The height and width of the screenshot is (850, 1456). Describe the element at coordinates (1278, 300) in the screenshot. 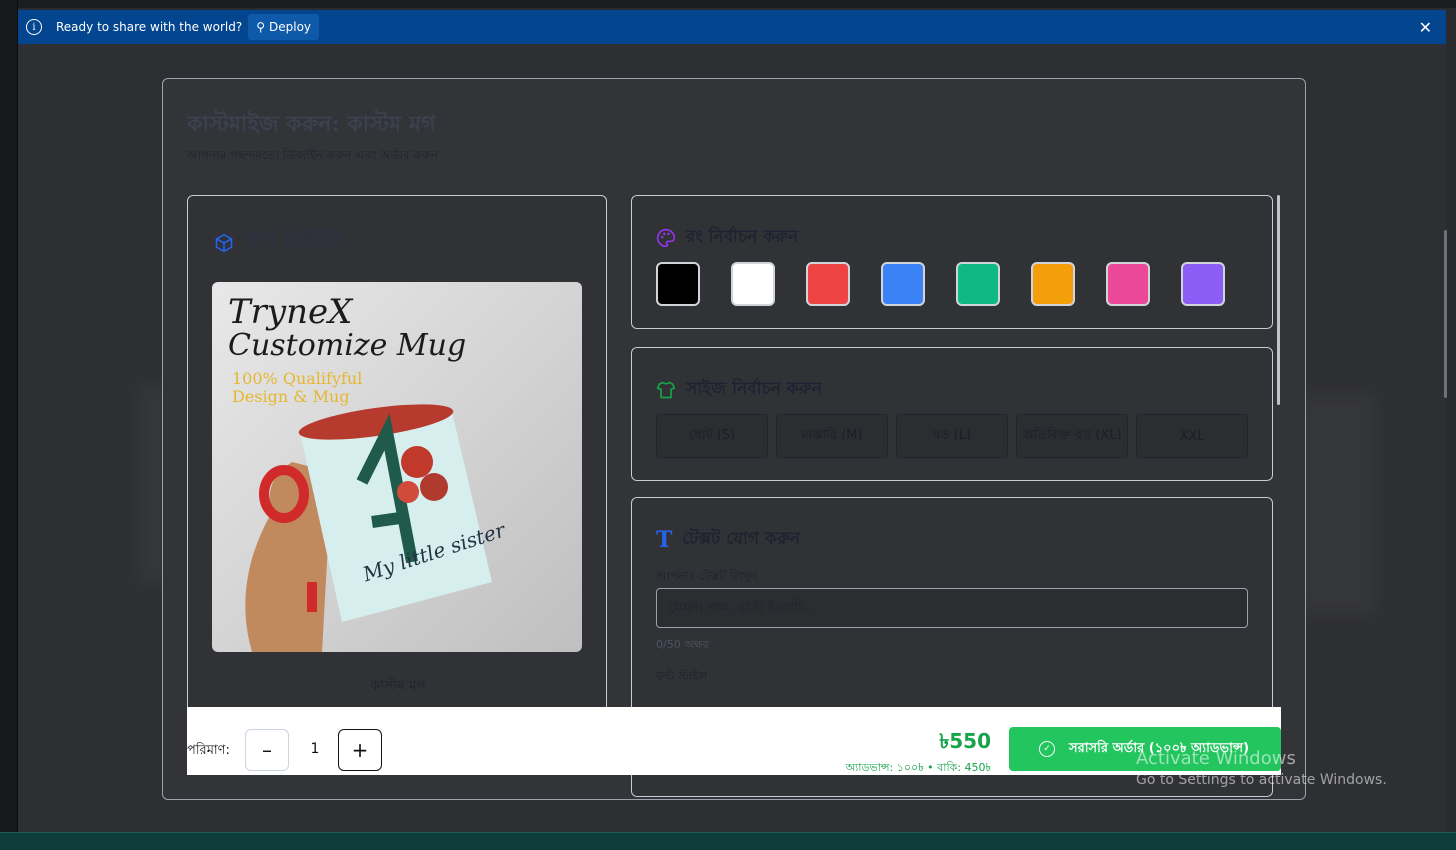

I see `modal-scrollbar` at that location.